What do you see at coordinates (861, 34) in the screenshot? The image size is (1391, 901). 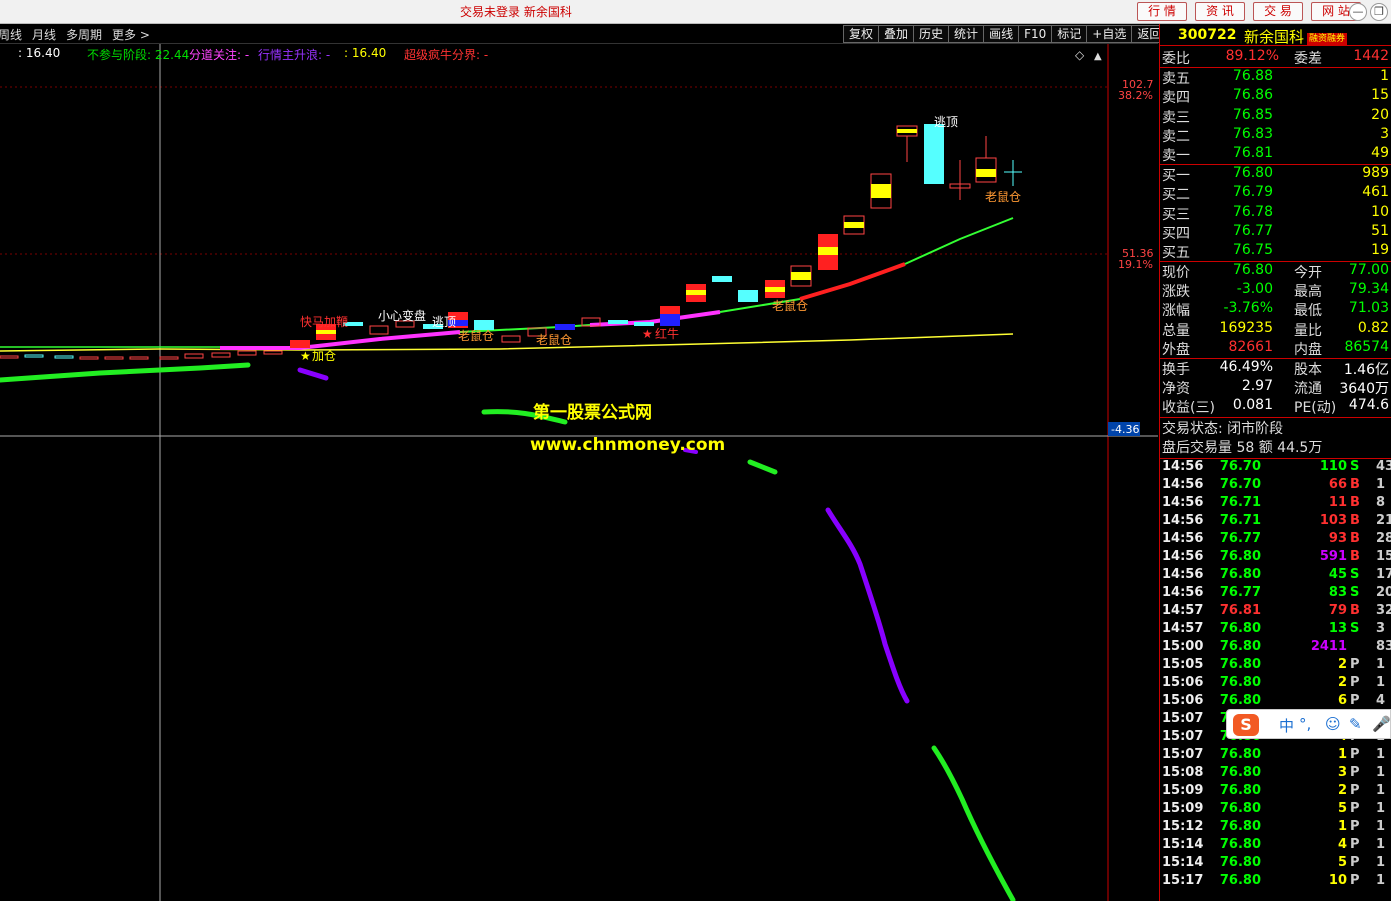 I see `restore-rights-button: 复权` at bounding box center [861, 34].